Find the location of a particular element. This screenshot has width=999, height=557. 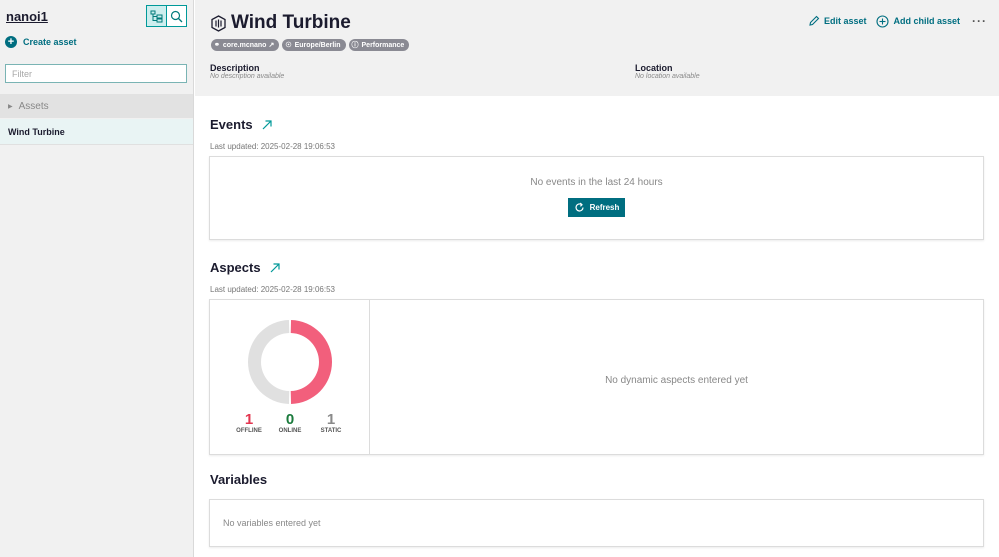

chip-timezone-label: Europe/Berlin is located at coordinates (317, 45).